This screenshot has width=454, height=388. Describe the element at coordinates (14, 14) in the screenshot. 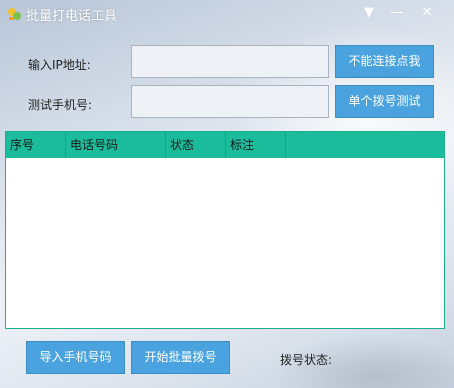

I see `app-logo-icon` at that location.